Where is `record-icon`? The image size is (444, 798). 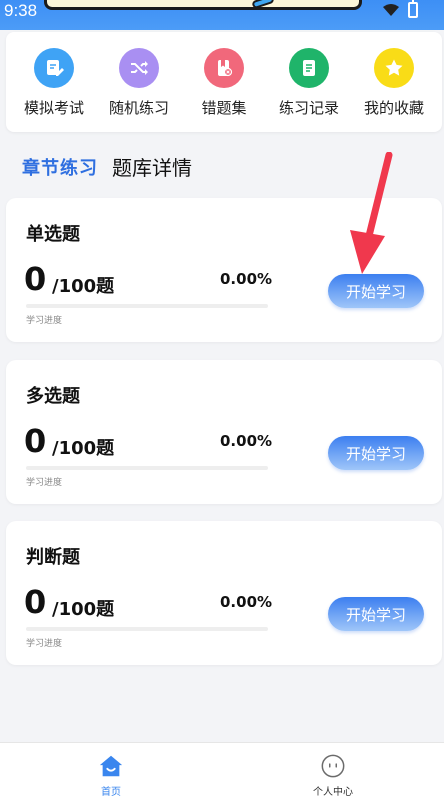
record-icon is located at coordinates (309, 68).